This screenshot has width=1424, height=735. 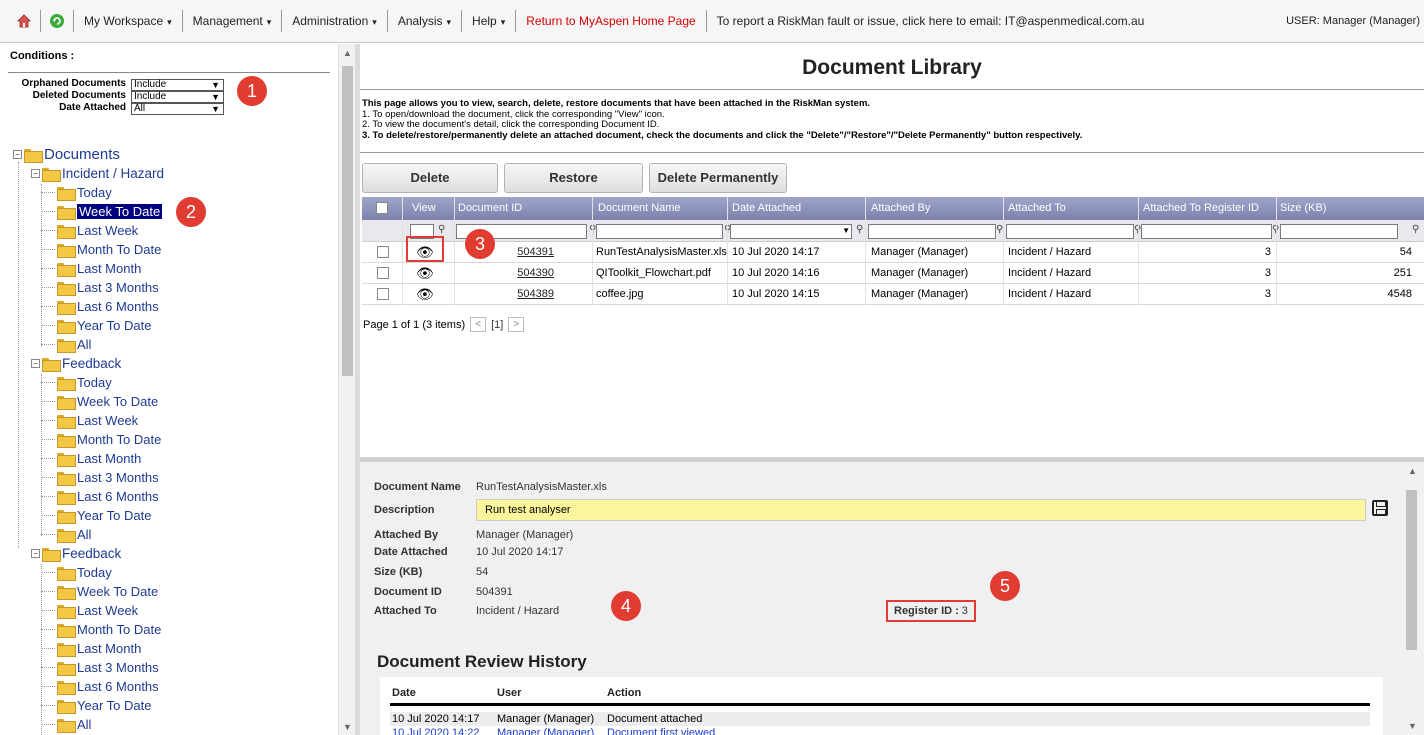 I want to click on tree-root-documents: − Documents, so click(x=66, y=154).